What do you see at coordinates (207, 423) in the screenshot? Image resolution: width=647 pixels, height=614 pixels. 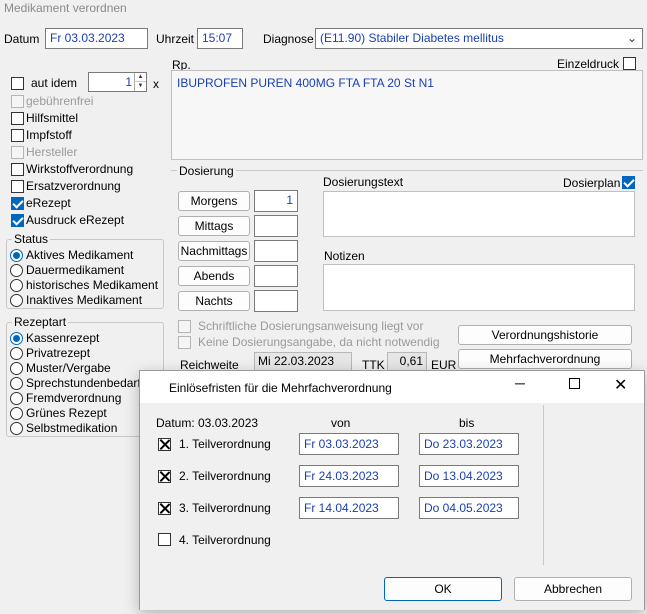 I see `dialog-datum-label: Datum: 03.03.2023` at bounding box center [207, 423].